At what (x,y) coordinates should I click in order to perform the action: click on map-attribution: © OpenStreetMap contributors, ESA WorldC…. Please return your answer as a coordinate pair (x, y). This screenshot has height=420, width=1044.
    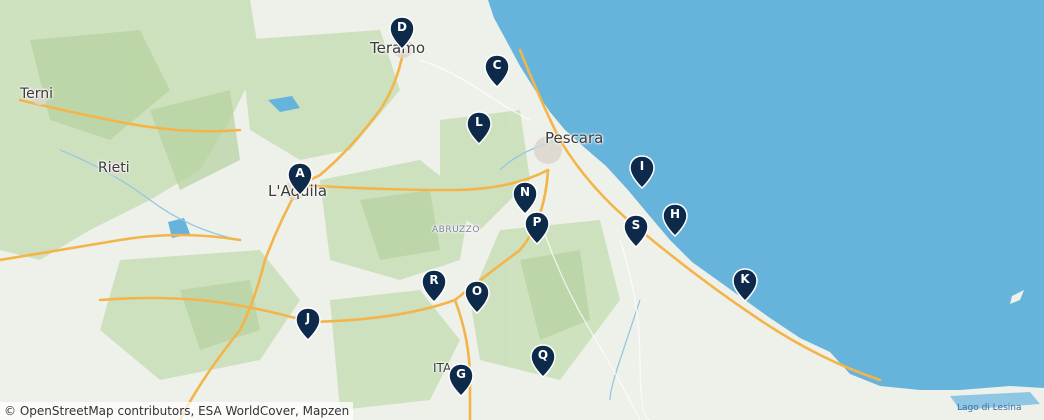
    Looking at the image, I should click on (177, 411).